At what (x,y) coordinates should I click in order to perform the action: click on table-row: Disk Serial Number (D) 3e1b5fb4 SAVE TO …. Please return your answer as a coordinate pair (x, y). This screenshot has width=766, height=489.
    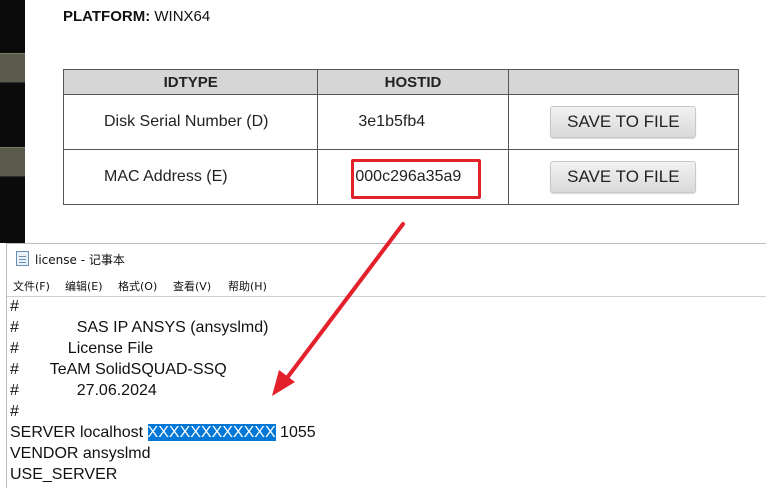
    Looking at the image, I should click on (401, 122).